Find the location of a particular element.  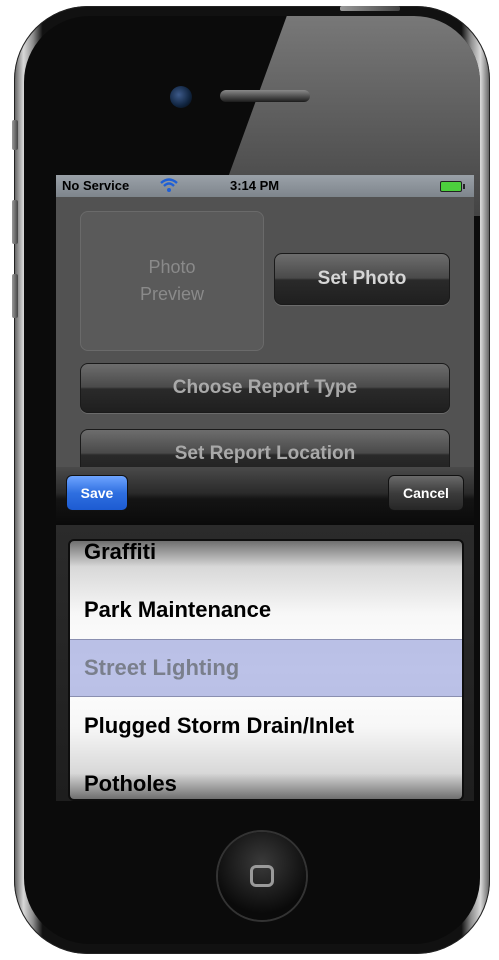

save-button: Save is located at coordinates (97, 493).